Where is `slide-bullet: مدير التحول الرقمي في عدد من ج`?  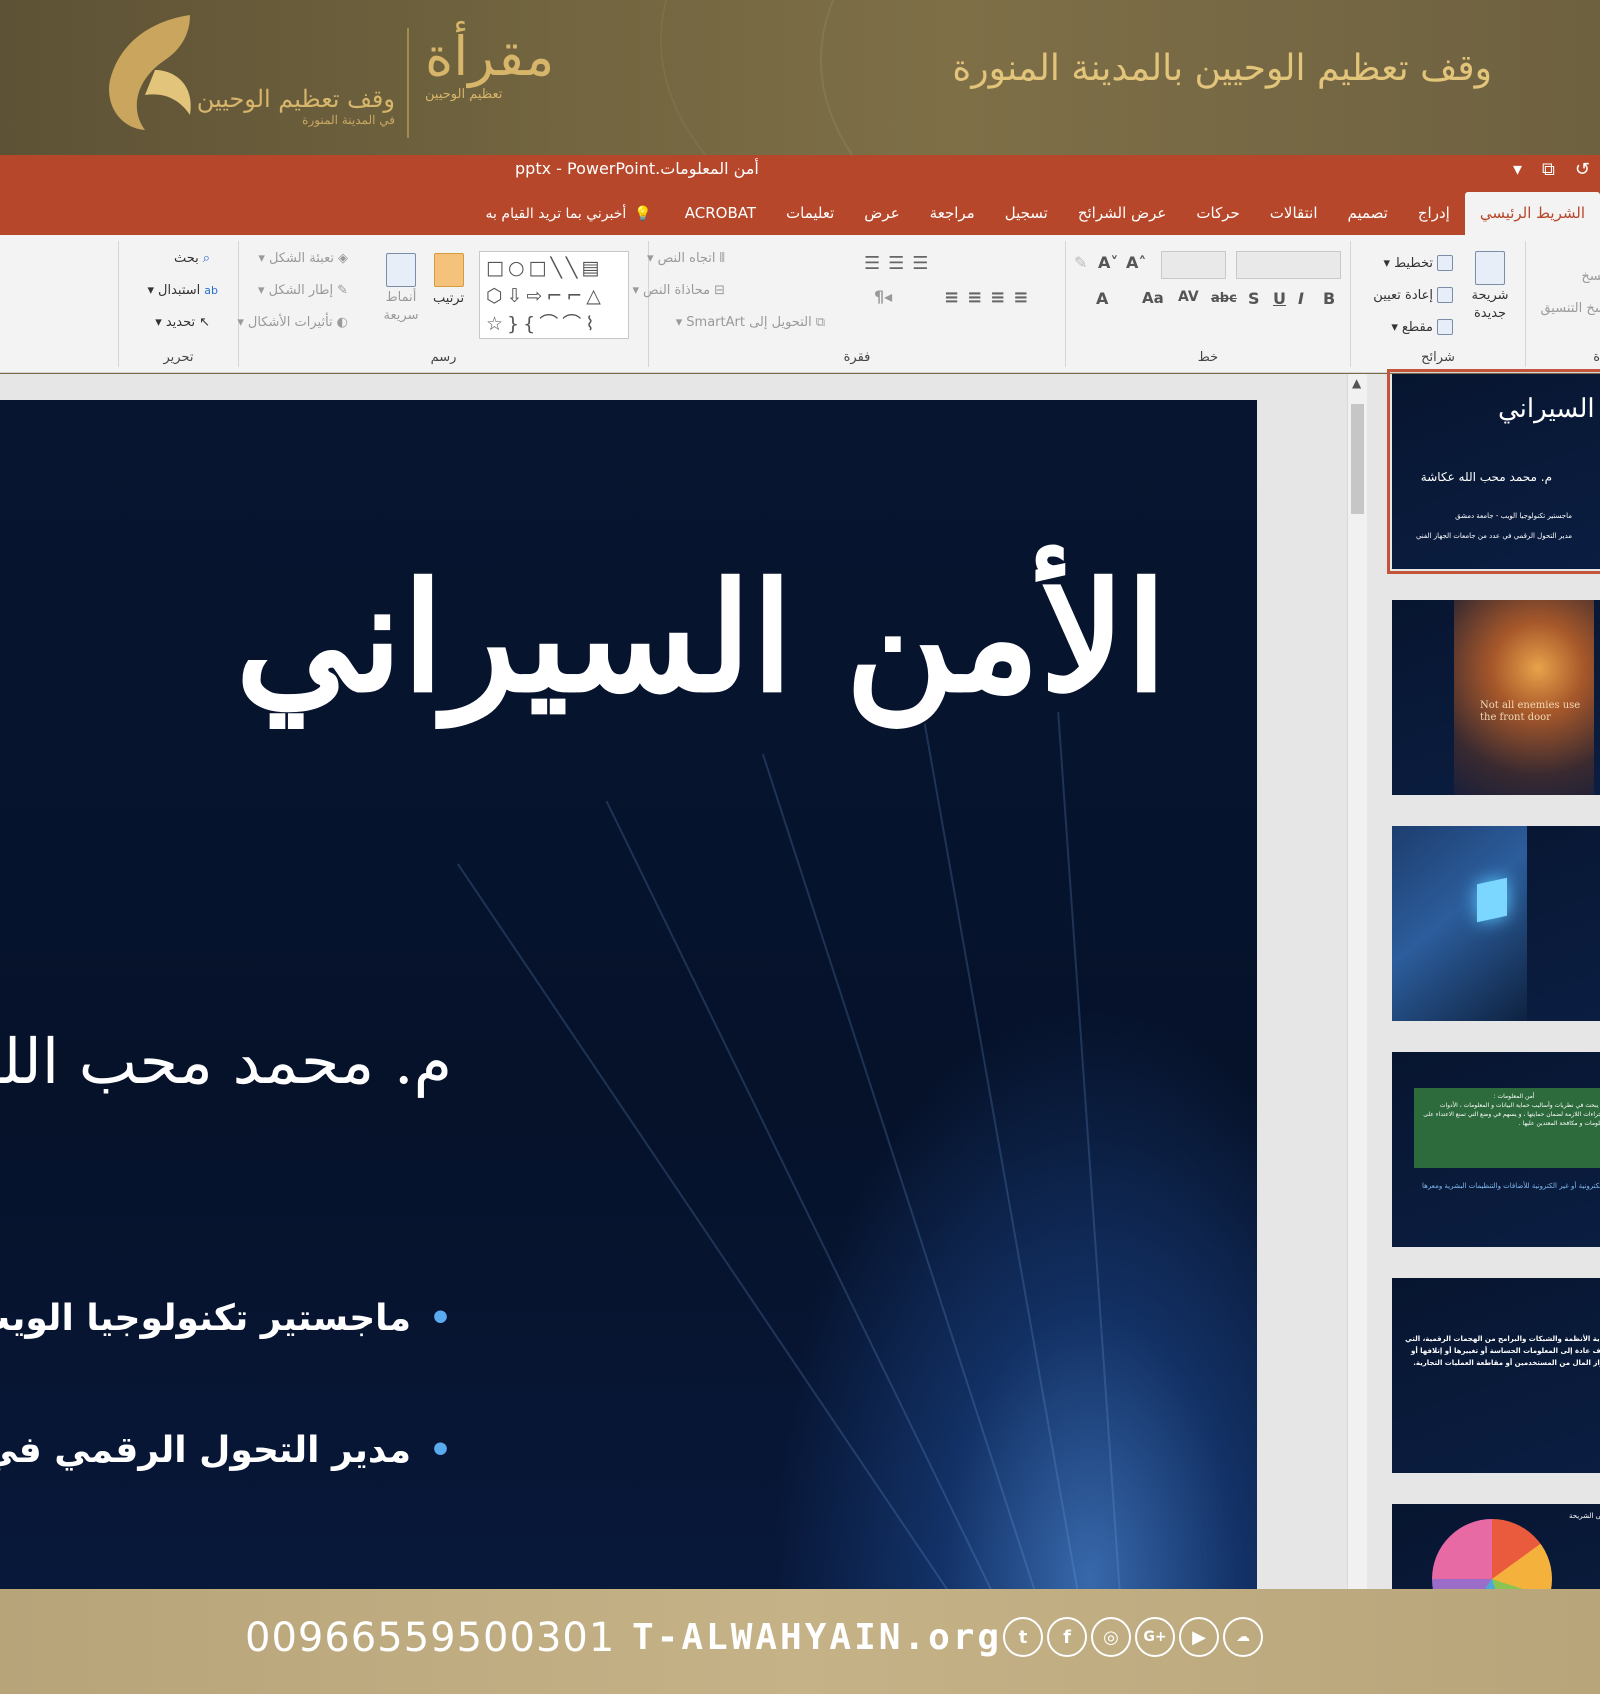
slide-bullet: مدير التحول الرقمي في عدد من ج is located at coordinates (226, 1450).